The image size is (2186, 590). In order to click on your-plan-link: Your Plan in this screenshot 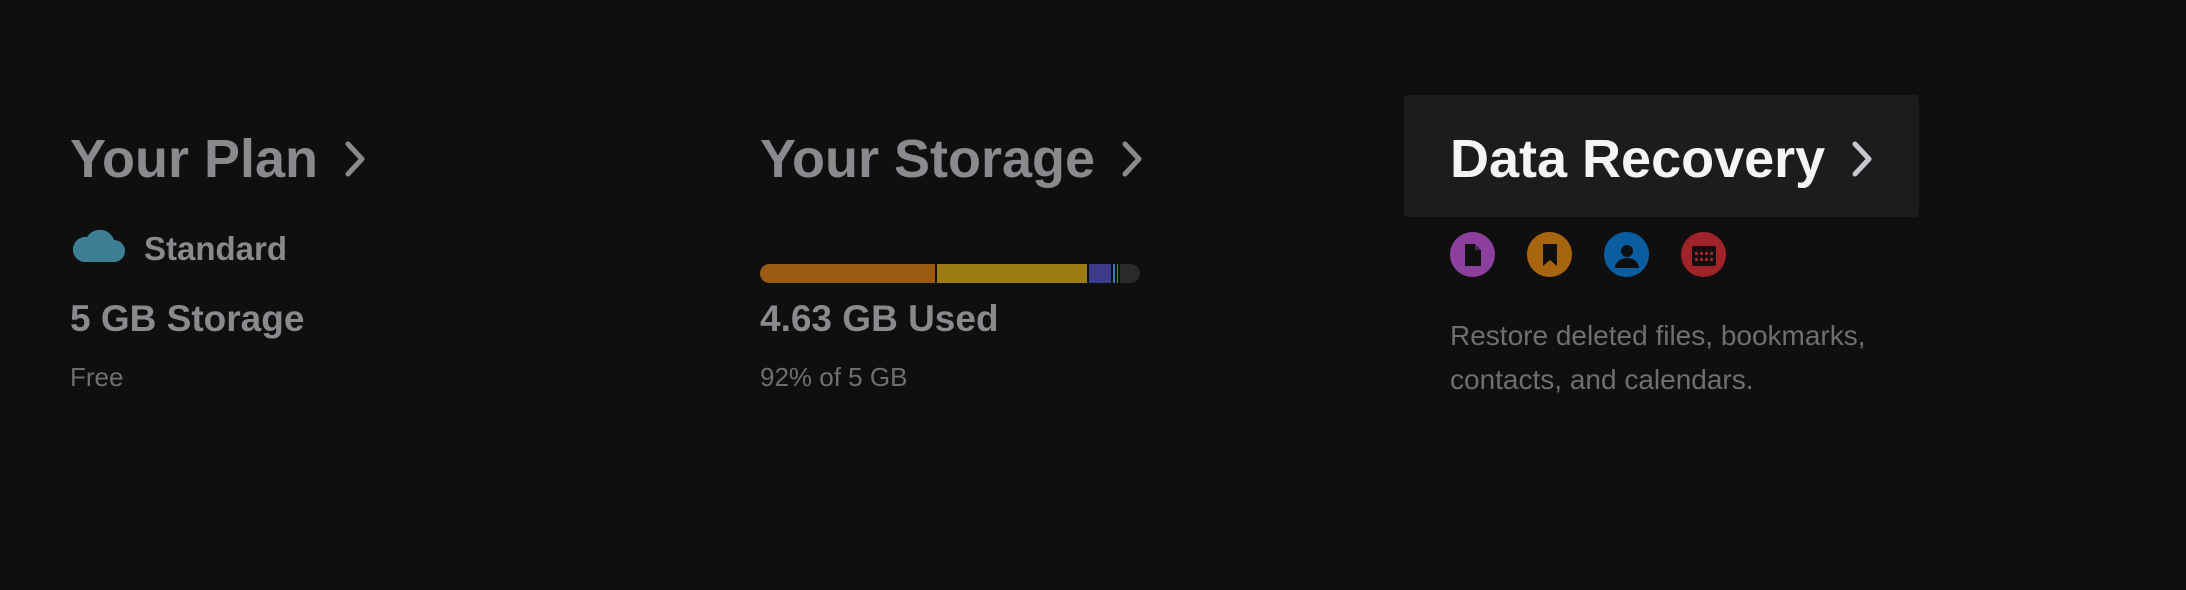, I will do `click(220, 159)`.